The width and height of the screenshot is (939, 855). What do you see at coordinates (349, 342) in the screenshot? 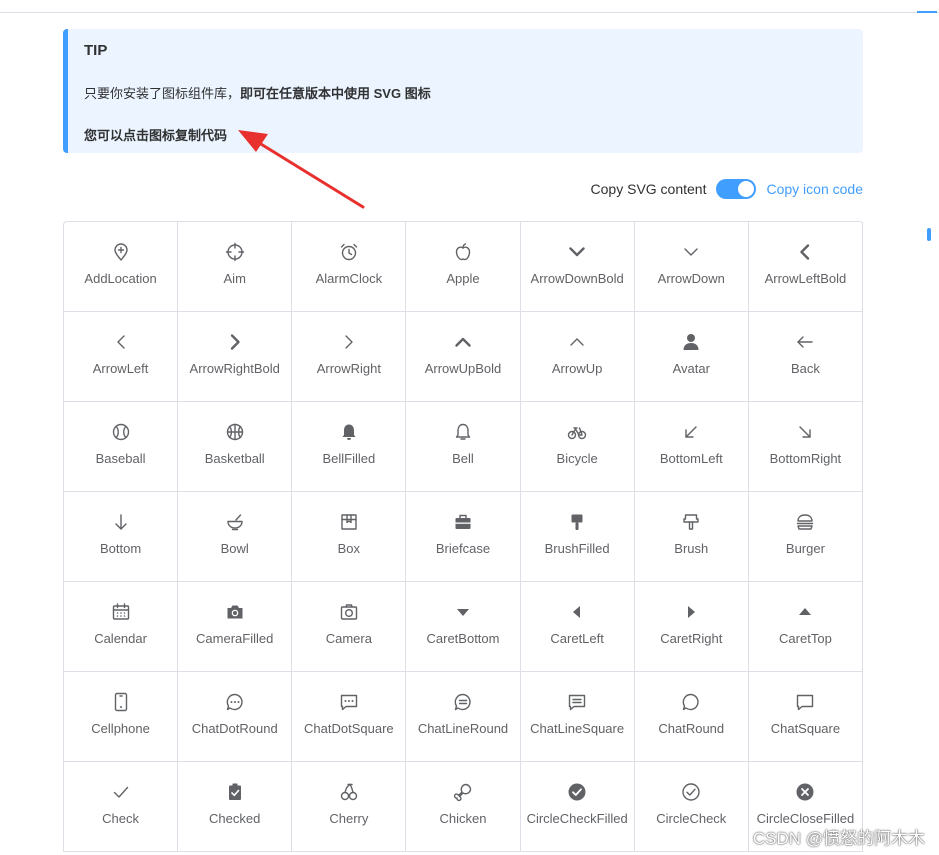
I see `arrow-right-icon` at bounding box center [349, 342].